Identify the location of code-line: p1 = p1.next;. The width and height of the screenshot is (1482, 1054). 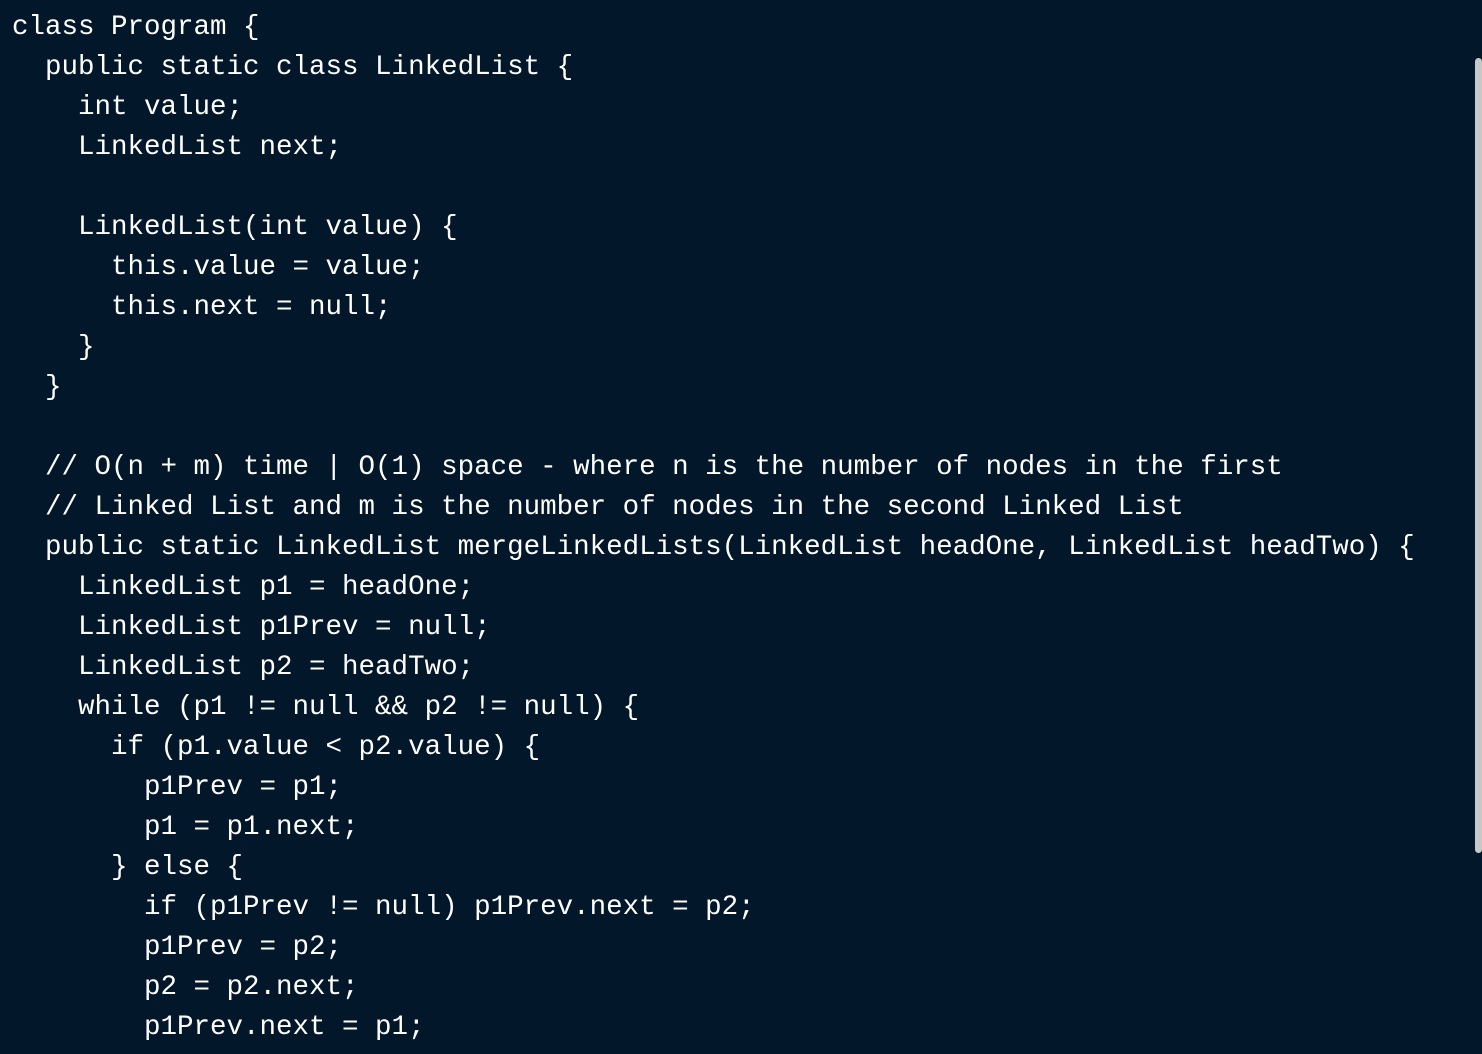
(185, 827).